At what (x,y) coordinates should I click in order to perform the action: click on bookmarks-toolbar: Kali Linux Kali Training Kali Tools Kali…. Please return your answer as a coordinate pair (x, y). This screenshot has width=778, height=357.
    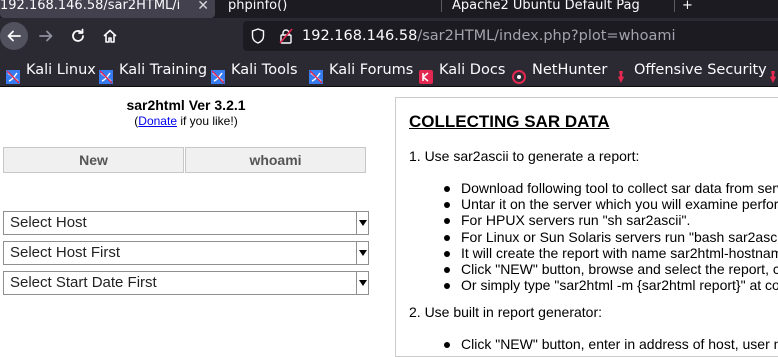
    Looking at the image, I should click on (389, 70).